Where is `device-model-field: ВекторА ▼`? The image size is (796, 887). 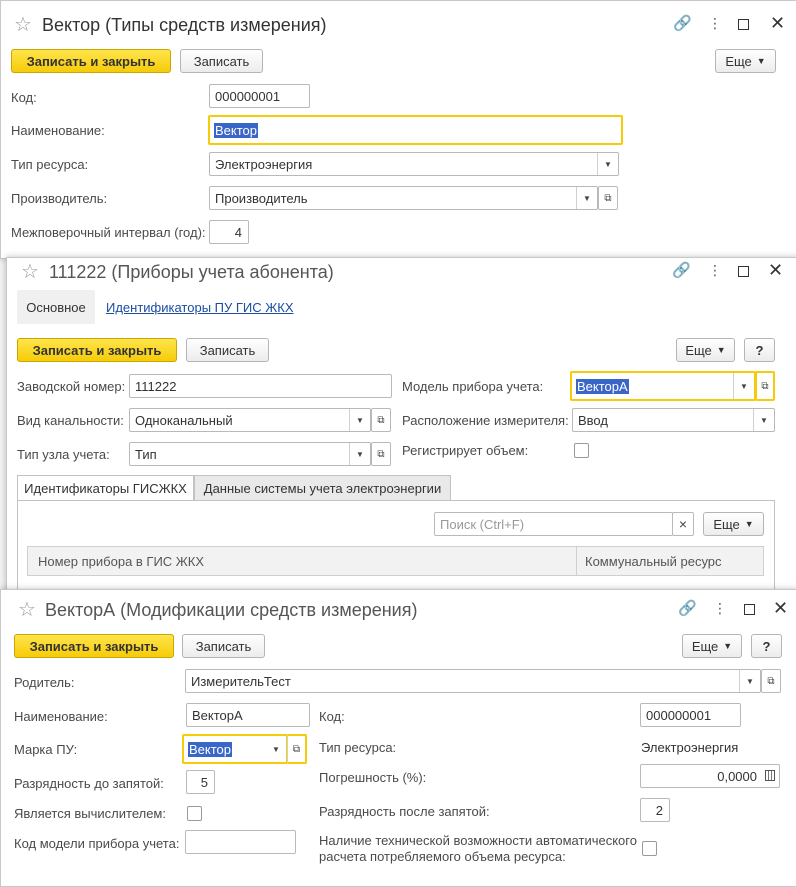 device-model-field: ВекторА ▼ is located at coordinates (663, 386).